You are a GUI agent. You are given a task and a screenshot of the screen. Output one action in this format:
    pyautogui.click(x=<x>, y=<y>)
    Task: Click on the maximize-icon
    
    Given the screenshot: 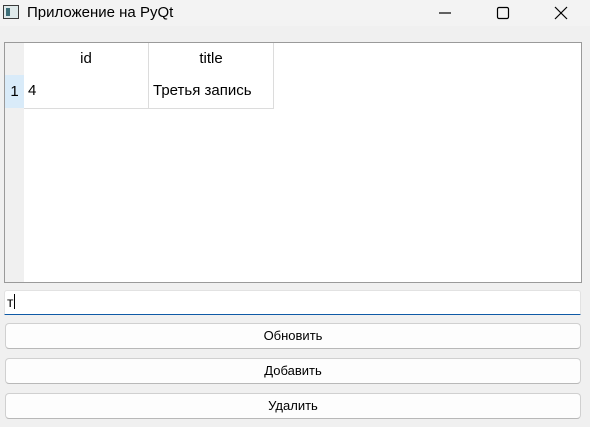 What is the action you would take?
    pyautogui.click(x=503, y=13)
    